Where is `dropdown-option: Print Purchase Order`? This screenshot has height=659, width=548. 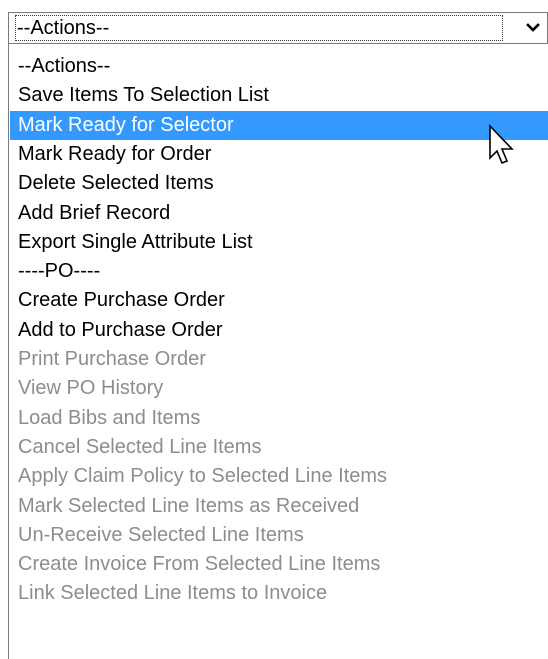 dropdown-option: Print Purchase Order is located at coordinates (112, 359).